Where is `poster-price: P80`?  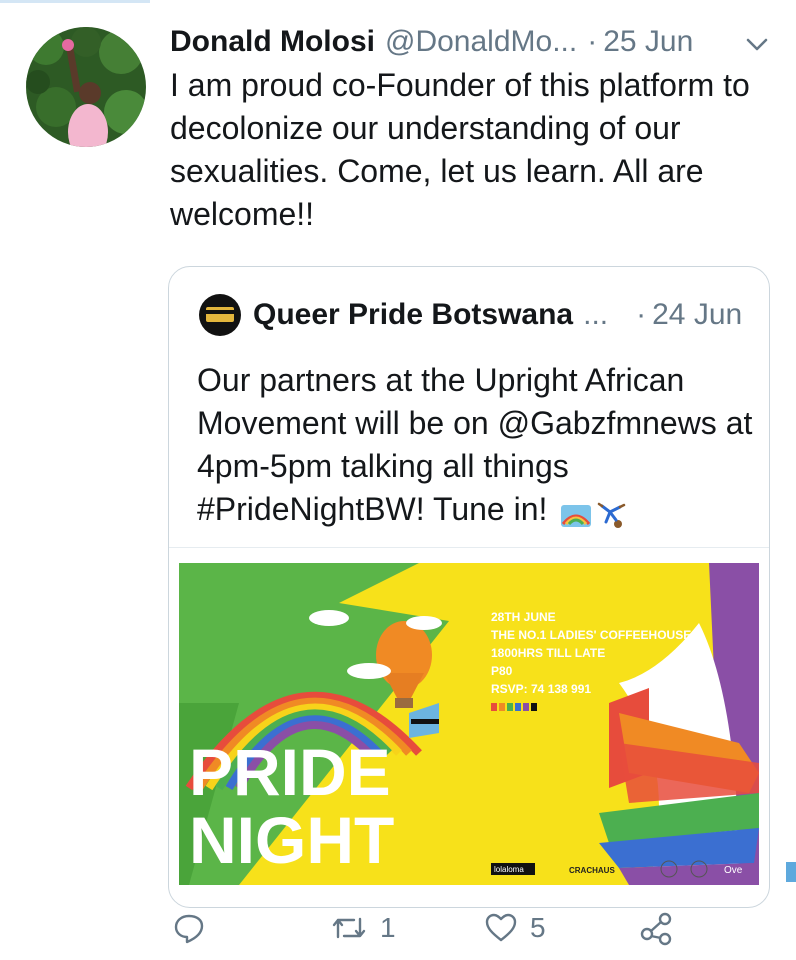 poster-price: P80 is located at coordinates (502, 671).